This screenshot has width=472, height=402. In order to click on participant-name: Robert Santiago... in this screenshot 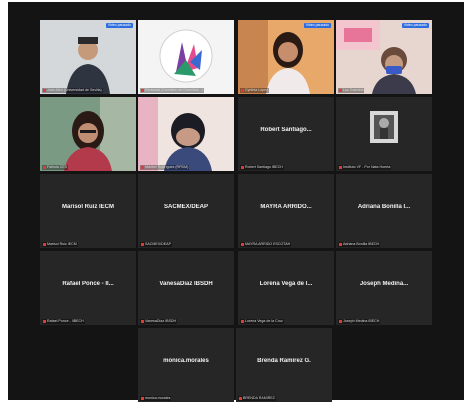, I will do `click(286, 130)`.